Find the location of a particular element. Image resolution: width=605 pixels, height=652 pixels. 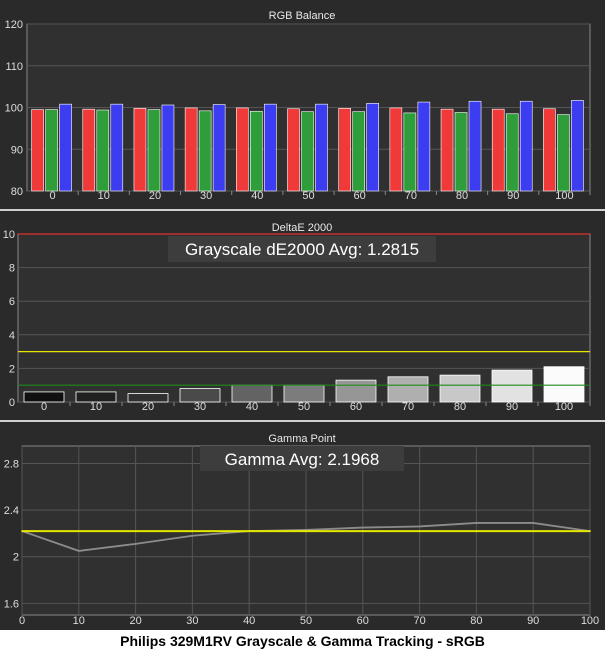

deltae-x-tick-label: 80 is located at coordinates (460, 407).